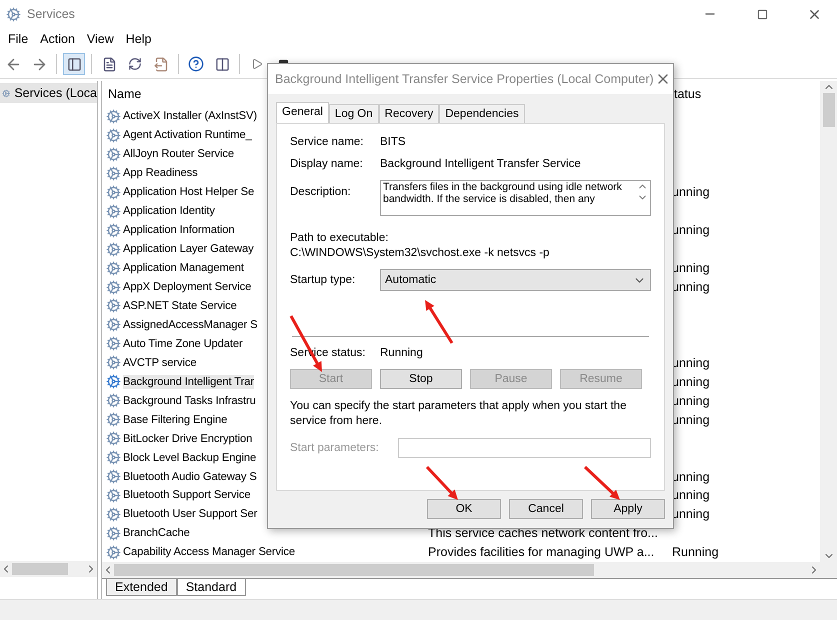 This screenshot has width=837, height=620. What do you see at coordinates (189, 457) in the screenshot?
I see `service-name: Block Level Backup Engine` at bounding box center [189, 457].